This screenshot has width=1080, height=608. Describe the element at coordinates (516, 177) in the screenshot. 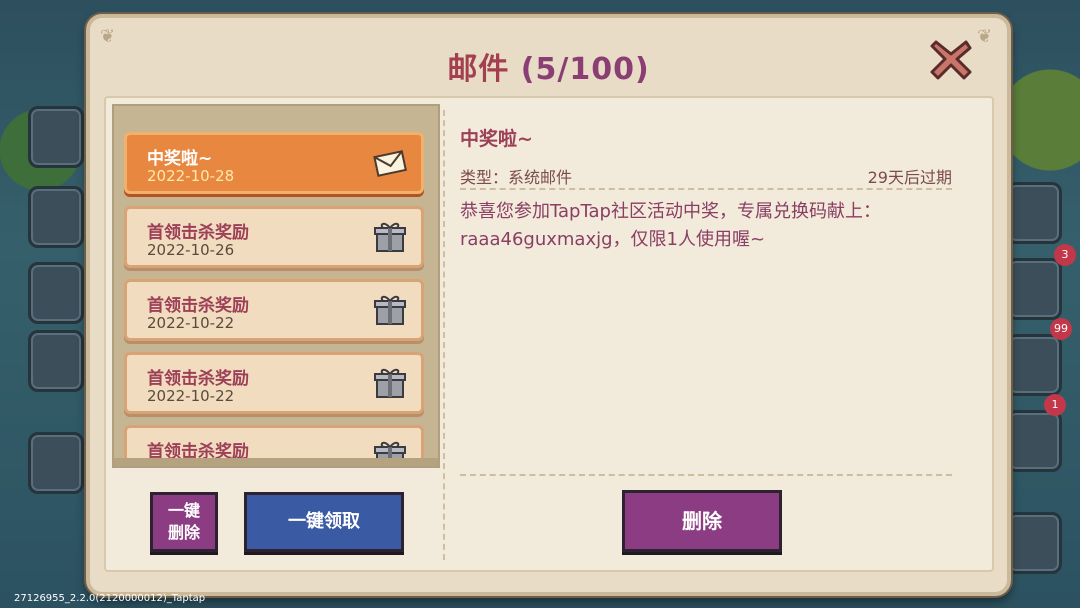

I see `detail-type: 类型：系统邮件` at that location.